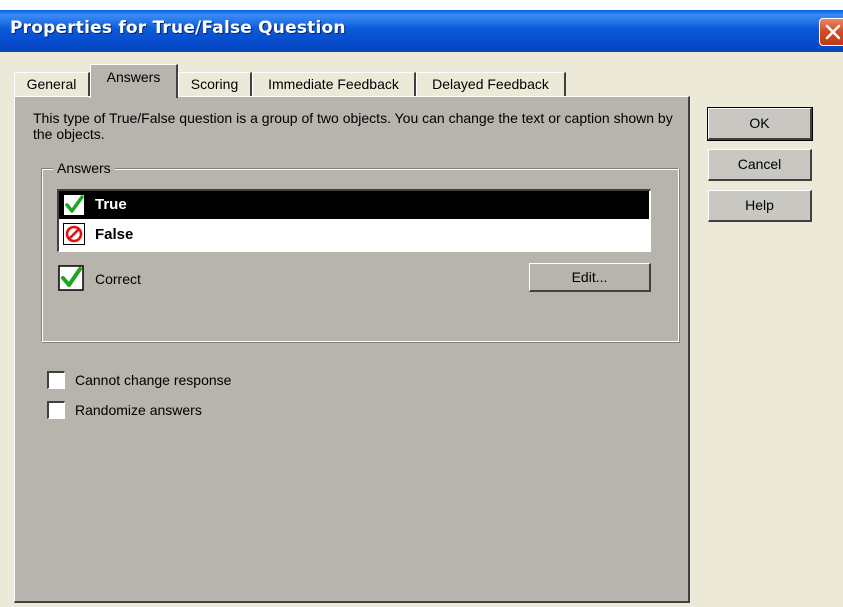 The image size is (843, 607). I want to click on tab-general: General, so click(52, 84).